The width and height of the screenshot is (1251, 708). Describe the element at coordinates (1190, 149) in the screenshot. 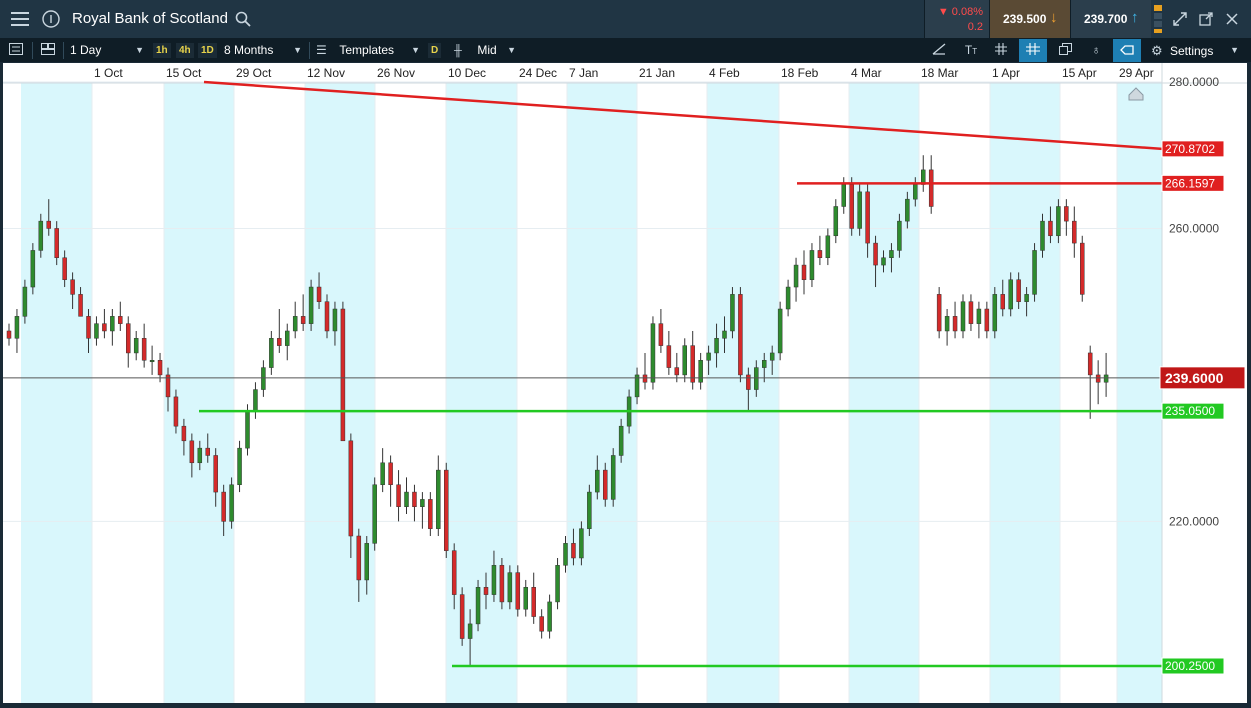

I see `price-badge-label: 270.8702` at that location.